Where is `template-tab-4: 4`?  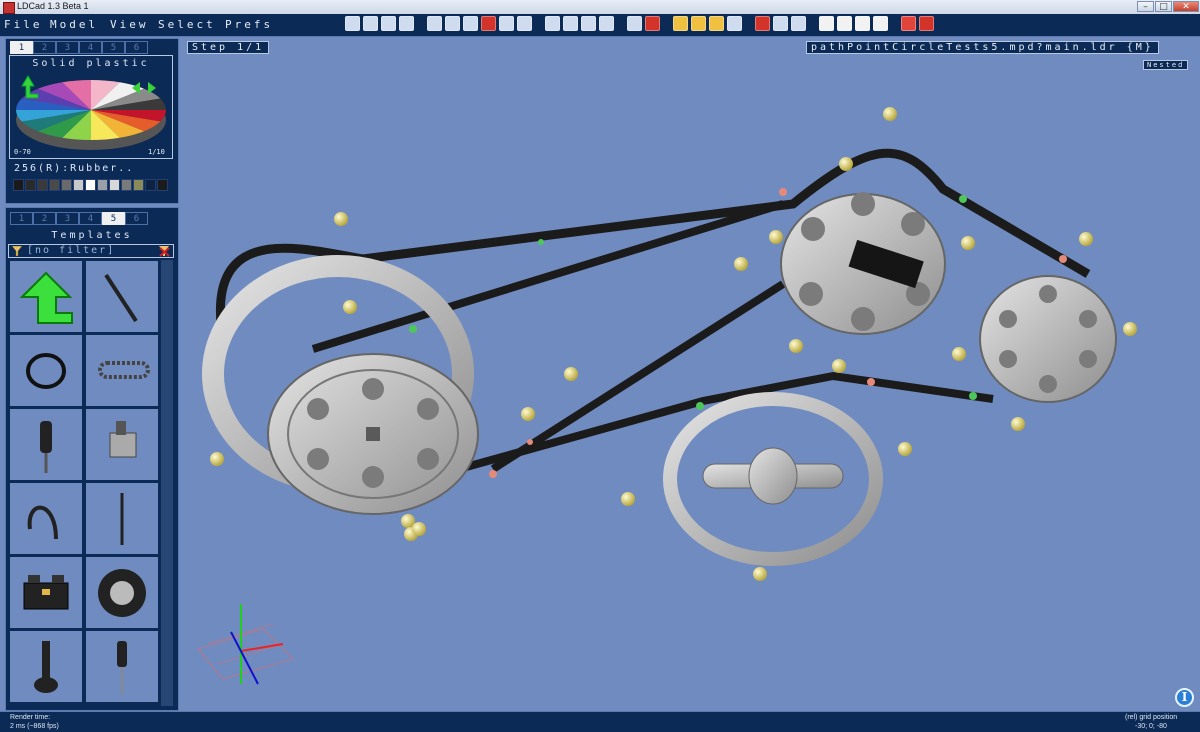 template-tab-4: 4 is located at coordinates (90, 218).